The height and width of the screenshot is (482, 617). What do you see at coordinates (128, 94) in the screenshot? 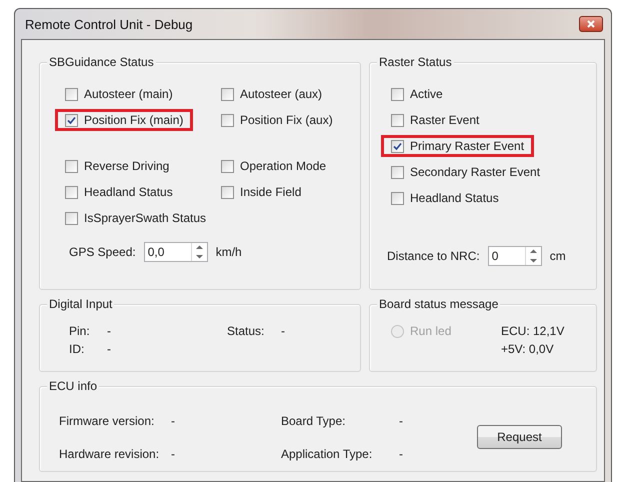
I see `checkbox-label: Autosteer (main)` at bounding box center [128, 94].